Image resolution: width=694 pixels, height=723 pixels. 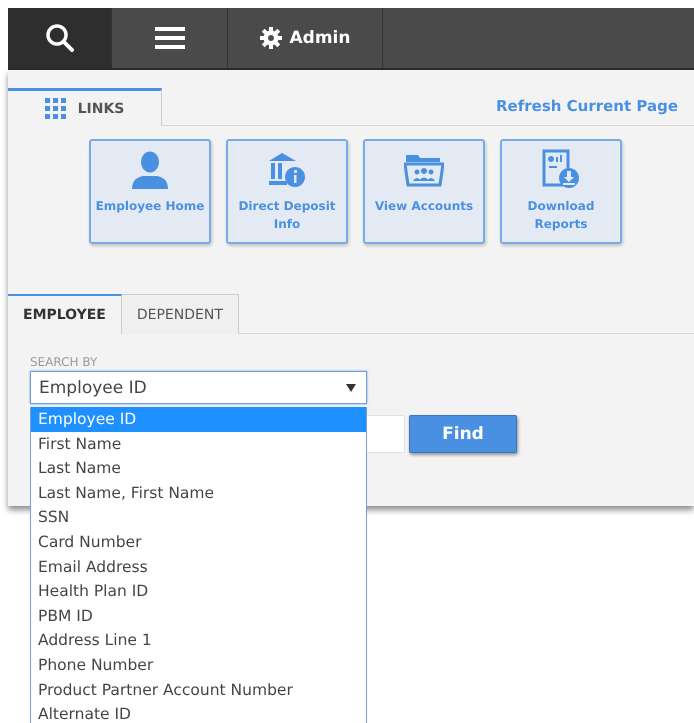 I want to click on folder-people-icon, so click(x=424, y=170).